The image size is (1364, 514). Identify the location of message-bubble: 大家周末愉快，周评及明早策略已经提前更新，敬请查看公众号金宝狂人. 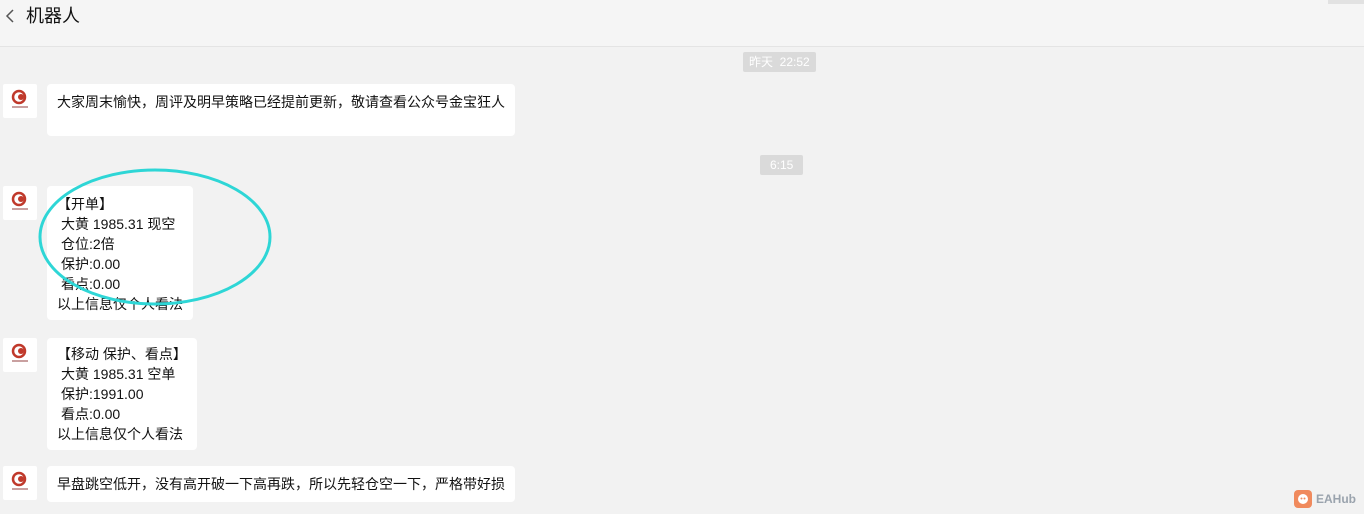
(281, 110).